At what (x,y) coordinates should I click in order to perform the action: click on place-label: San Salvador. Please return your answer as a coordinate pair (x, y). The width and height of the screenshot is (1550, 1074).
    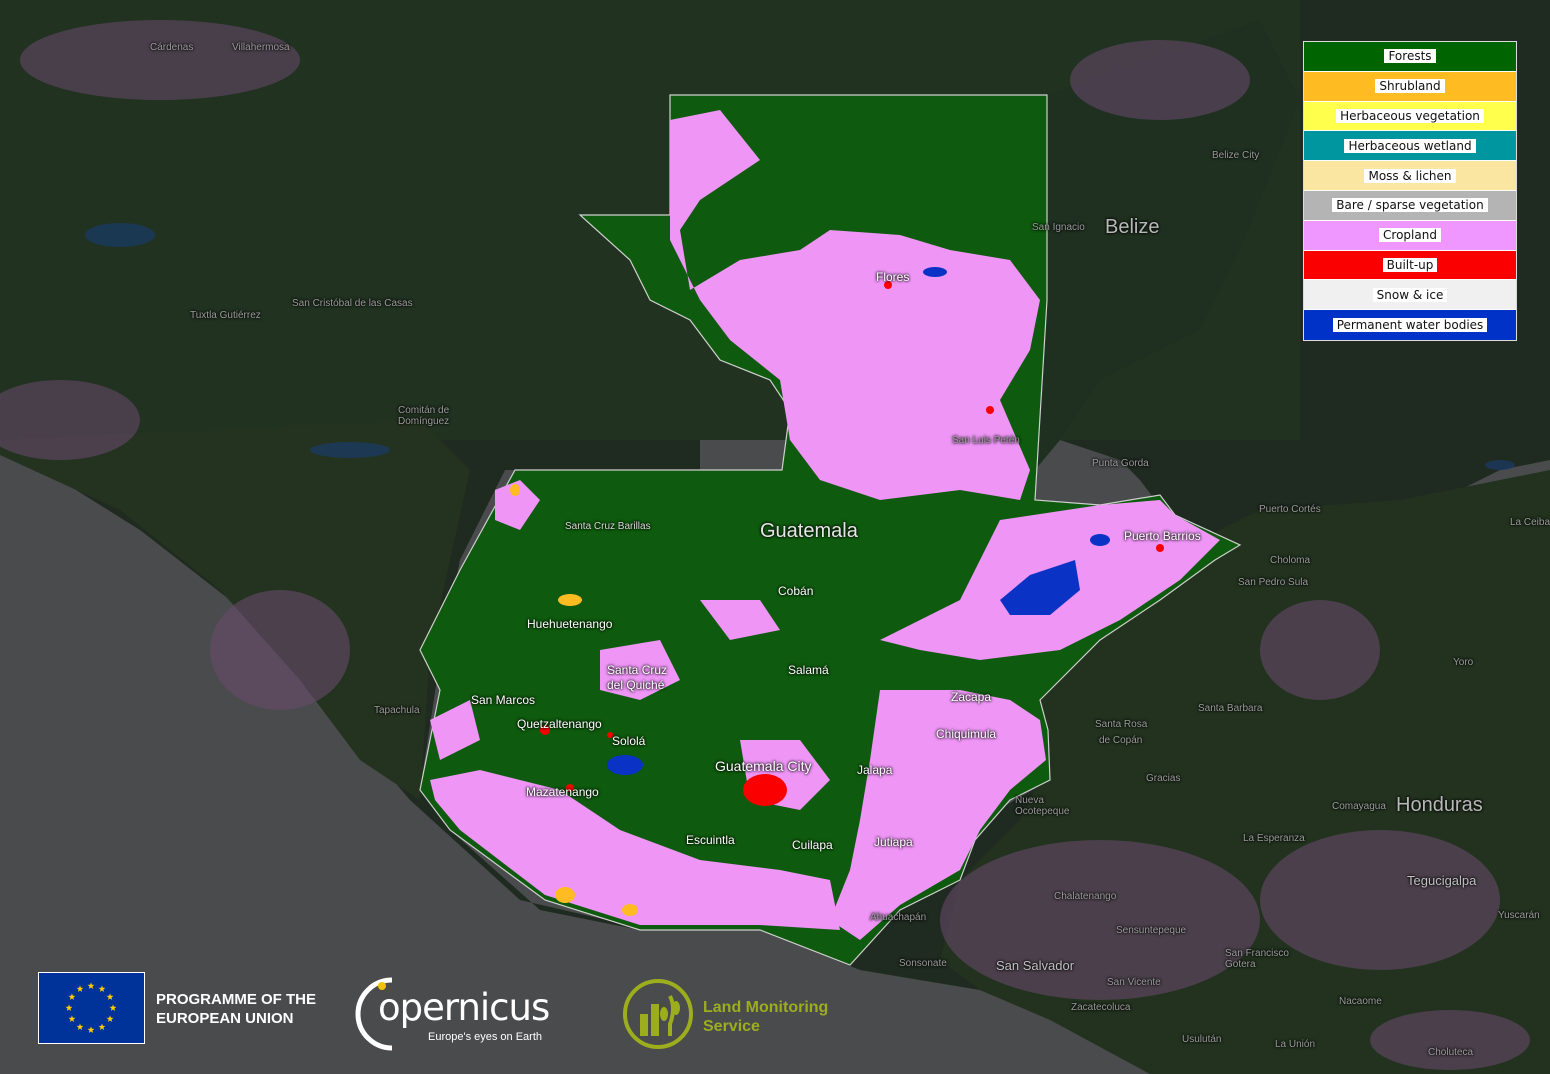
    Looking at the image, I should click on (1035, 965).